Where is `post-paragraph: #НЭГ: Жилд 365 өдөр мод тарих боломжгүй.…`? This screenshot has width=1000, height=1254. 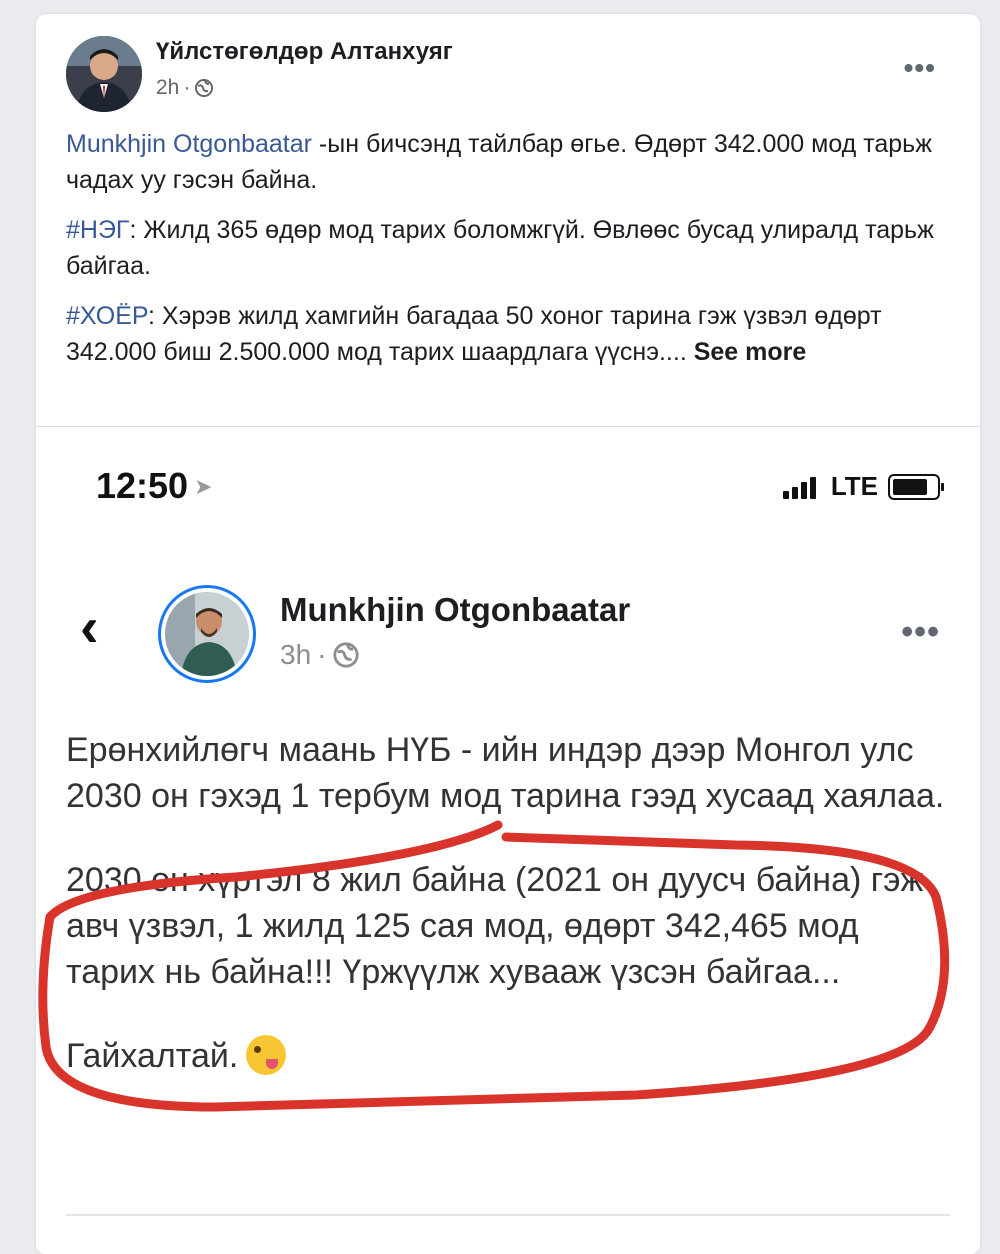
post-paragraph: #НЭГ: Жилд 365 өдөр мод тарих боломжгүй.… is located at coordinates (509, 248).